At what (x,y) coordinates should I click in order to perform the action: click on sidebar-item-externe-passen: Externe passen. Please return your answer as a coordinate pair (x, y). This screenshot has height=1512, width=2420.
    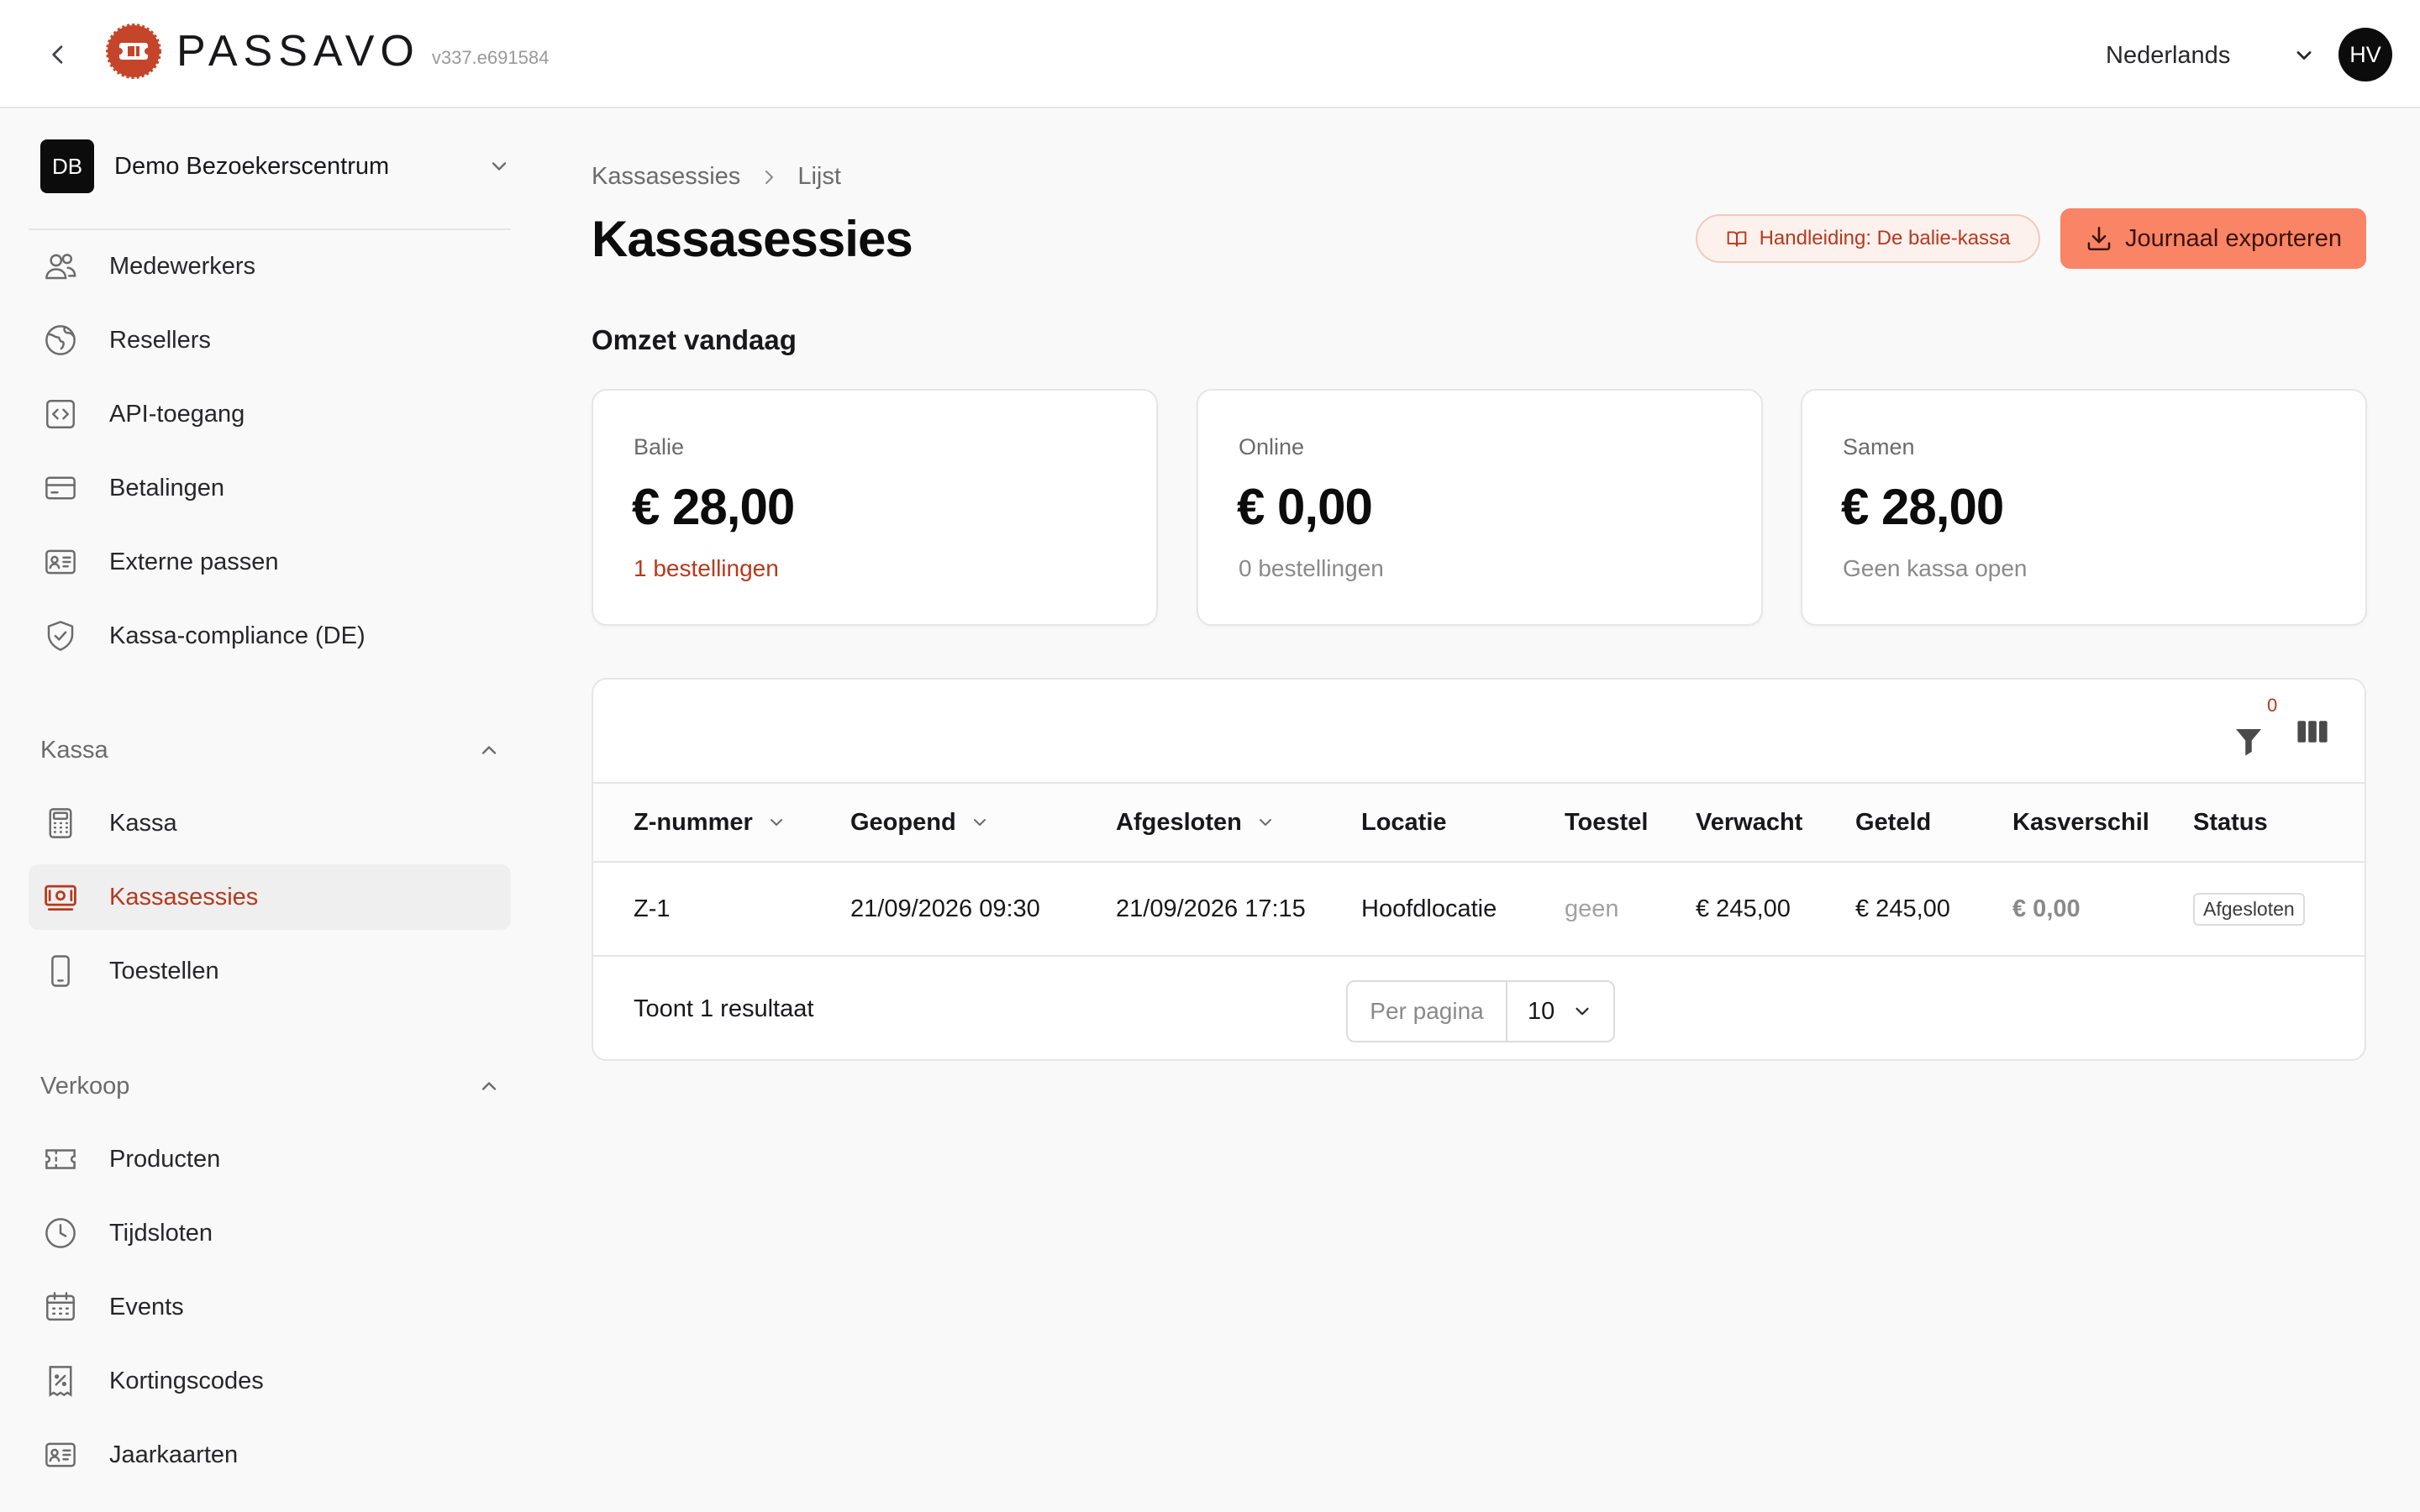
    Looking at the image, I should click on (270, 562).